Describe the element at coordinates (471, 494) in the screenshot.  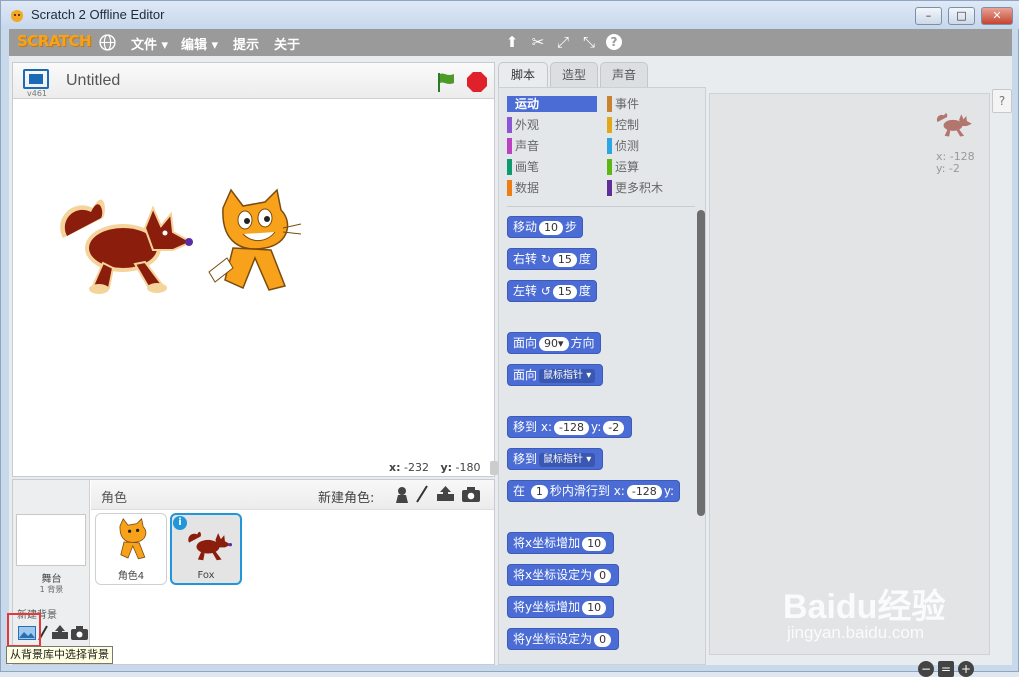
I see `camera-sprite-icon` at that location.